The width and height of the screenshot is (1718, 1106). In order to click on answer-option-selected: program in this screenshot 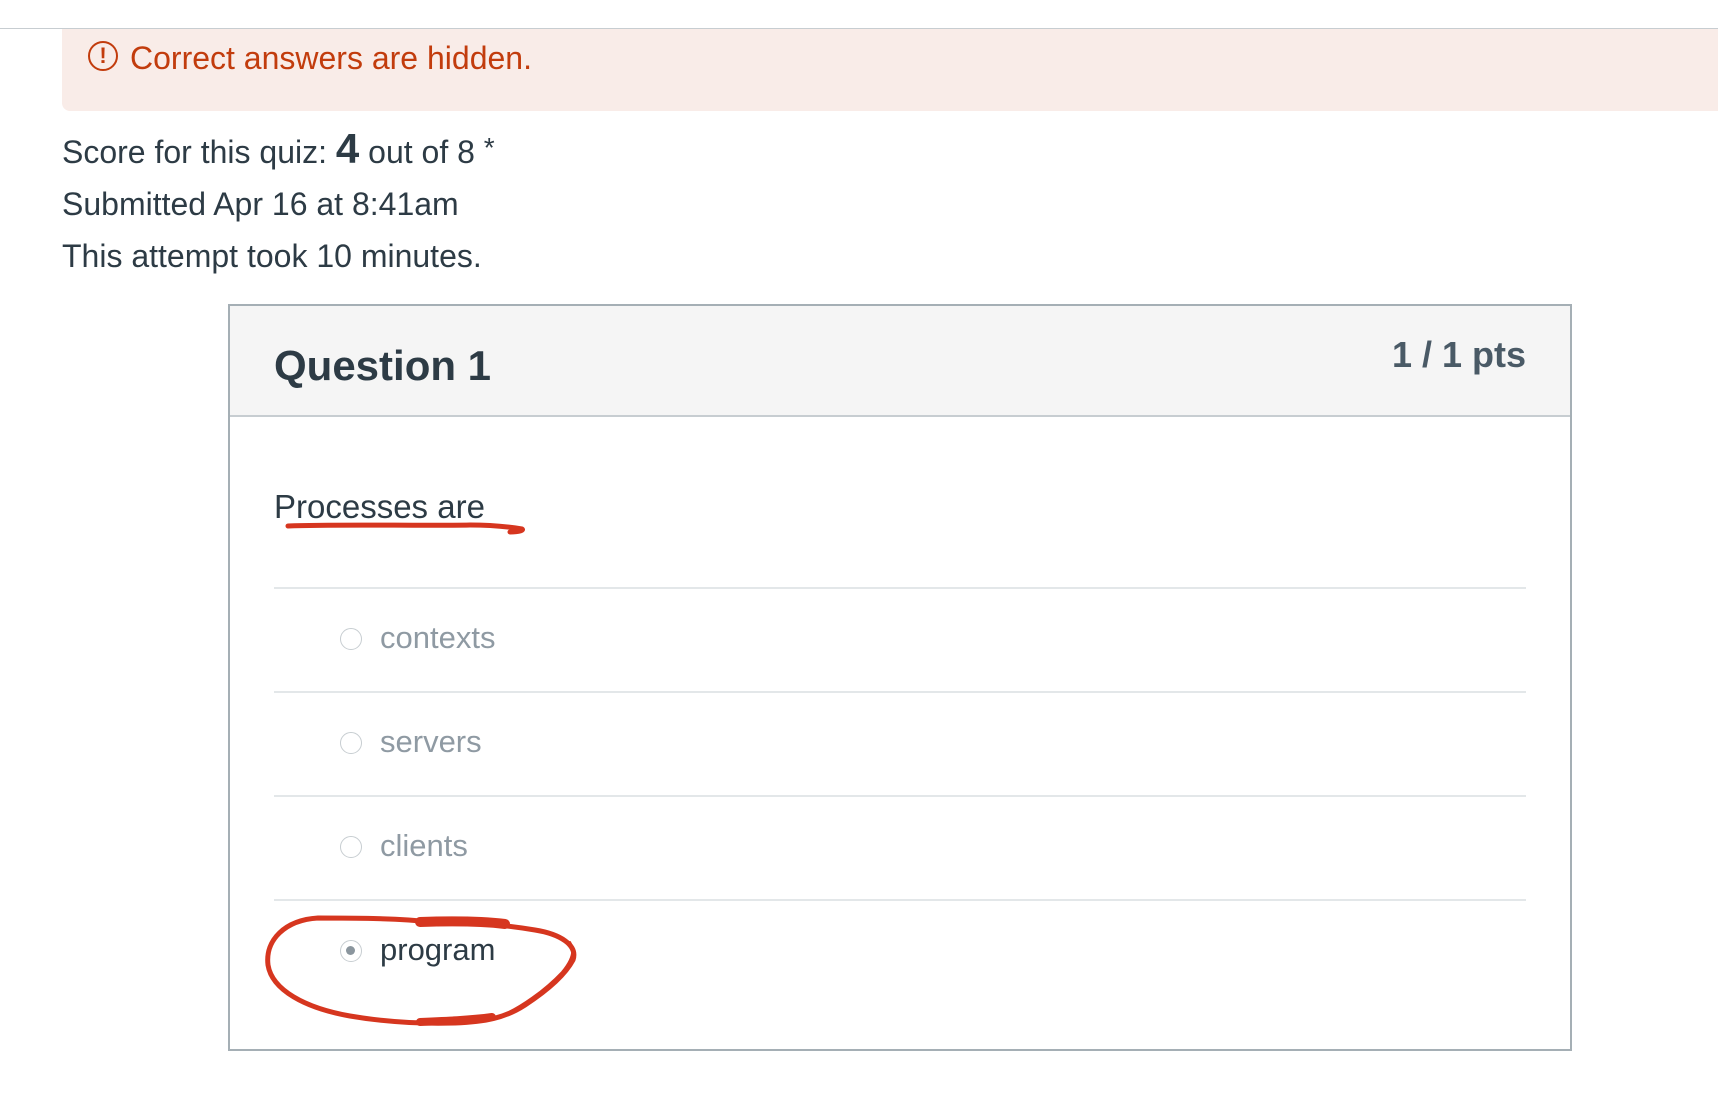, I will do `click(900, 951)`.